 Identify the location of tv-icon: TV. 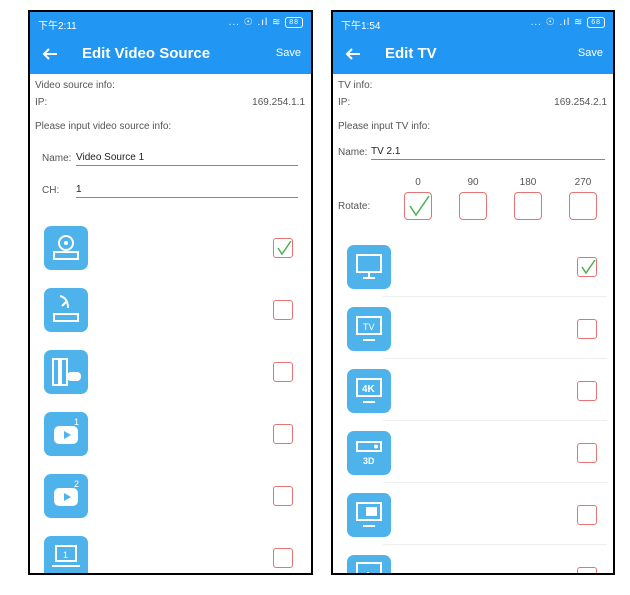
(369, 329).